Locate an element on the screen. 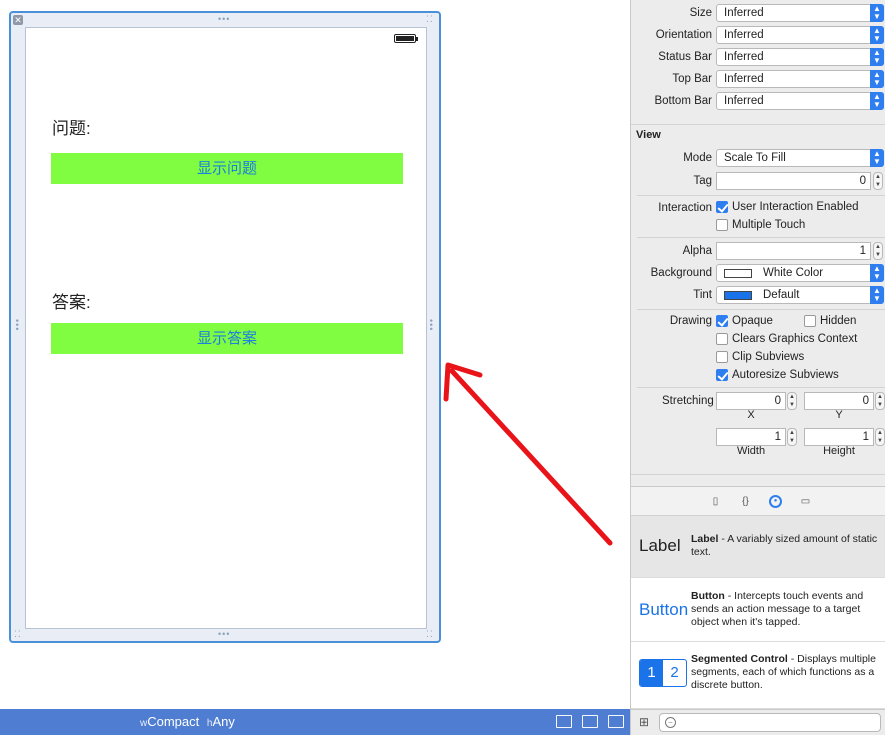 The image size is (885, 735). clears-graphics-label: Clears Graphics Context is located at coordinates (795, 339).